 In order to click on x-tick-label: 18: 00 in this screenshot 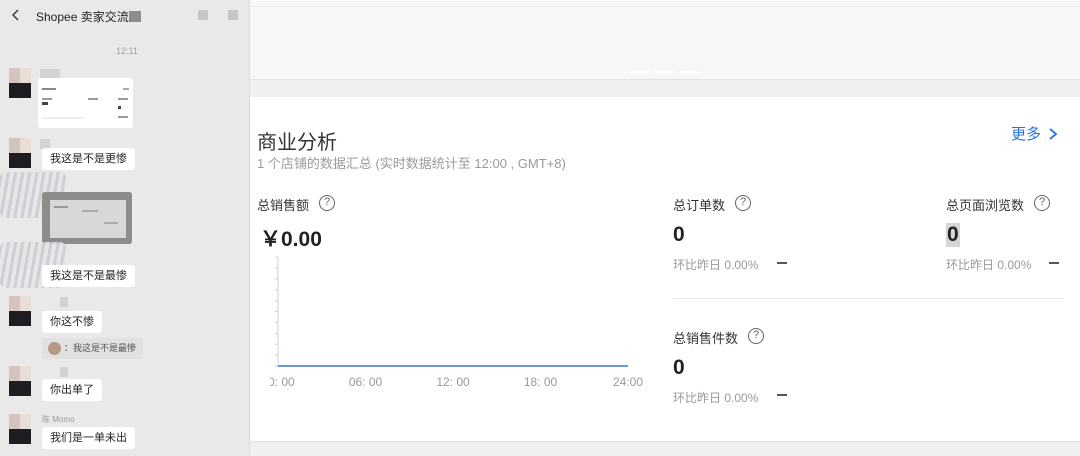, I will do `click(541, 382)`.